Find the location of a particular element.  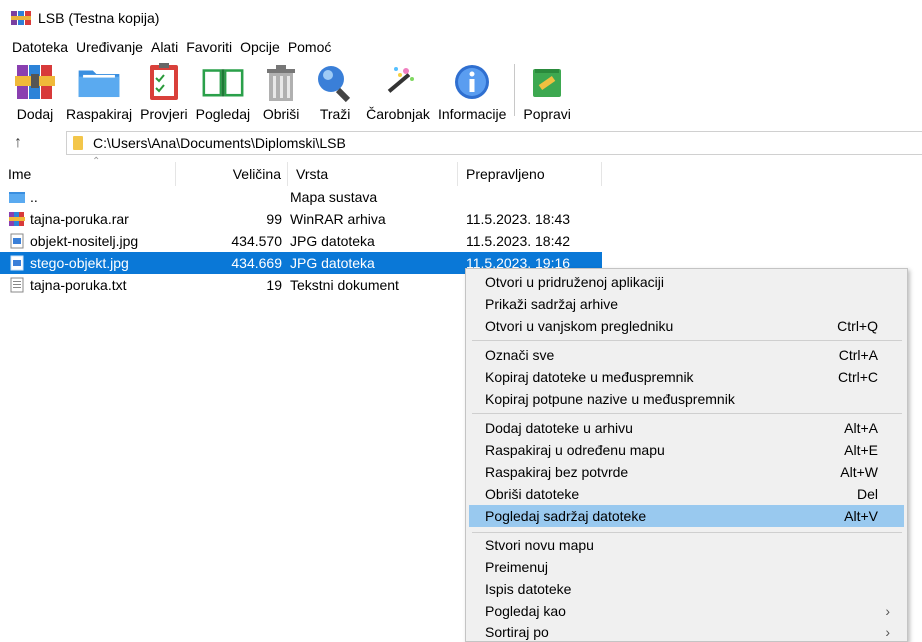

ctx-copy-full-names: Kopiraj potpune nazive u međuspremnik is located at coordinates (686, 399).